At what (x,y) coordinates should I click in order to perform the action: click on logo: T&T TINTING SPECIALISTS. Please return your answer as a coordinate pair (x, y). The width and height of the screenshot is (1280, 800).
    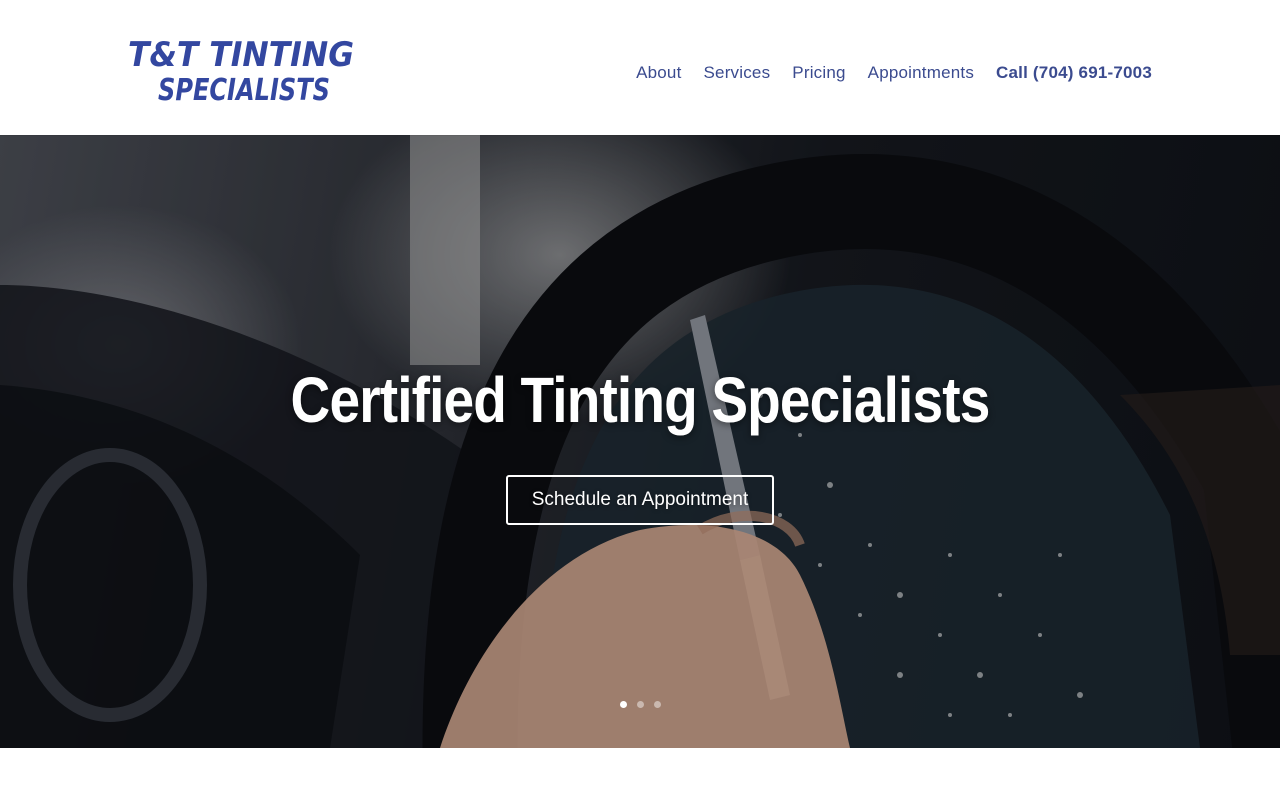
    Looking at the image, I should click on (243, 71).